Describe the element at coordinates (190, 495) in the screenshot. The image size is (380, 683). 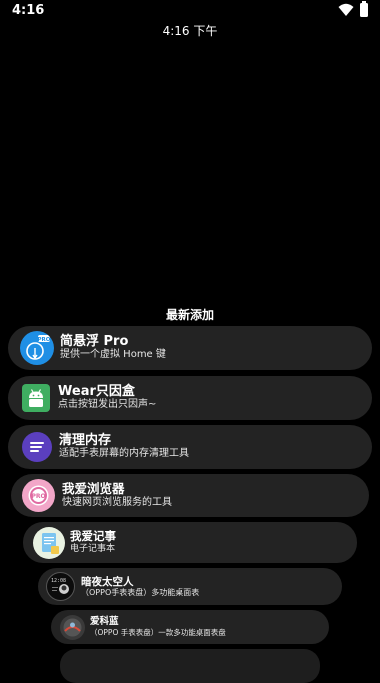
I see `app-item-browser: PRO 我爱浏览器 快速网页浏览服务的工具` at that location.